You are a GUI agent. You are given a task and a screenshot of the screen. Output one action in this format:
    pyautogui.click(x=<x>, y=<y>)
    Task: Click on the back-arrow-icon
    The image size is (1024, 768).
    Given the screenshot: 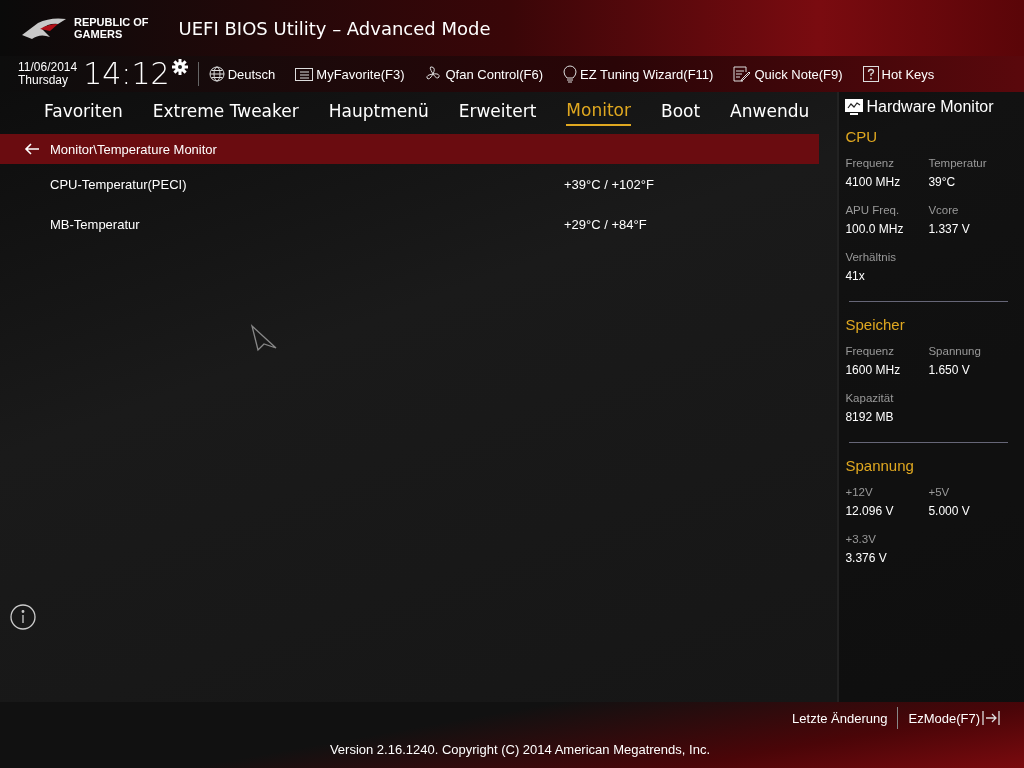 What is the action you would take?
    pyautogui.click(x=32, y=149)
    